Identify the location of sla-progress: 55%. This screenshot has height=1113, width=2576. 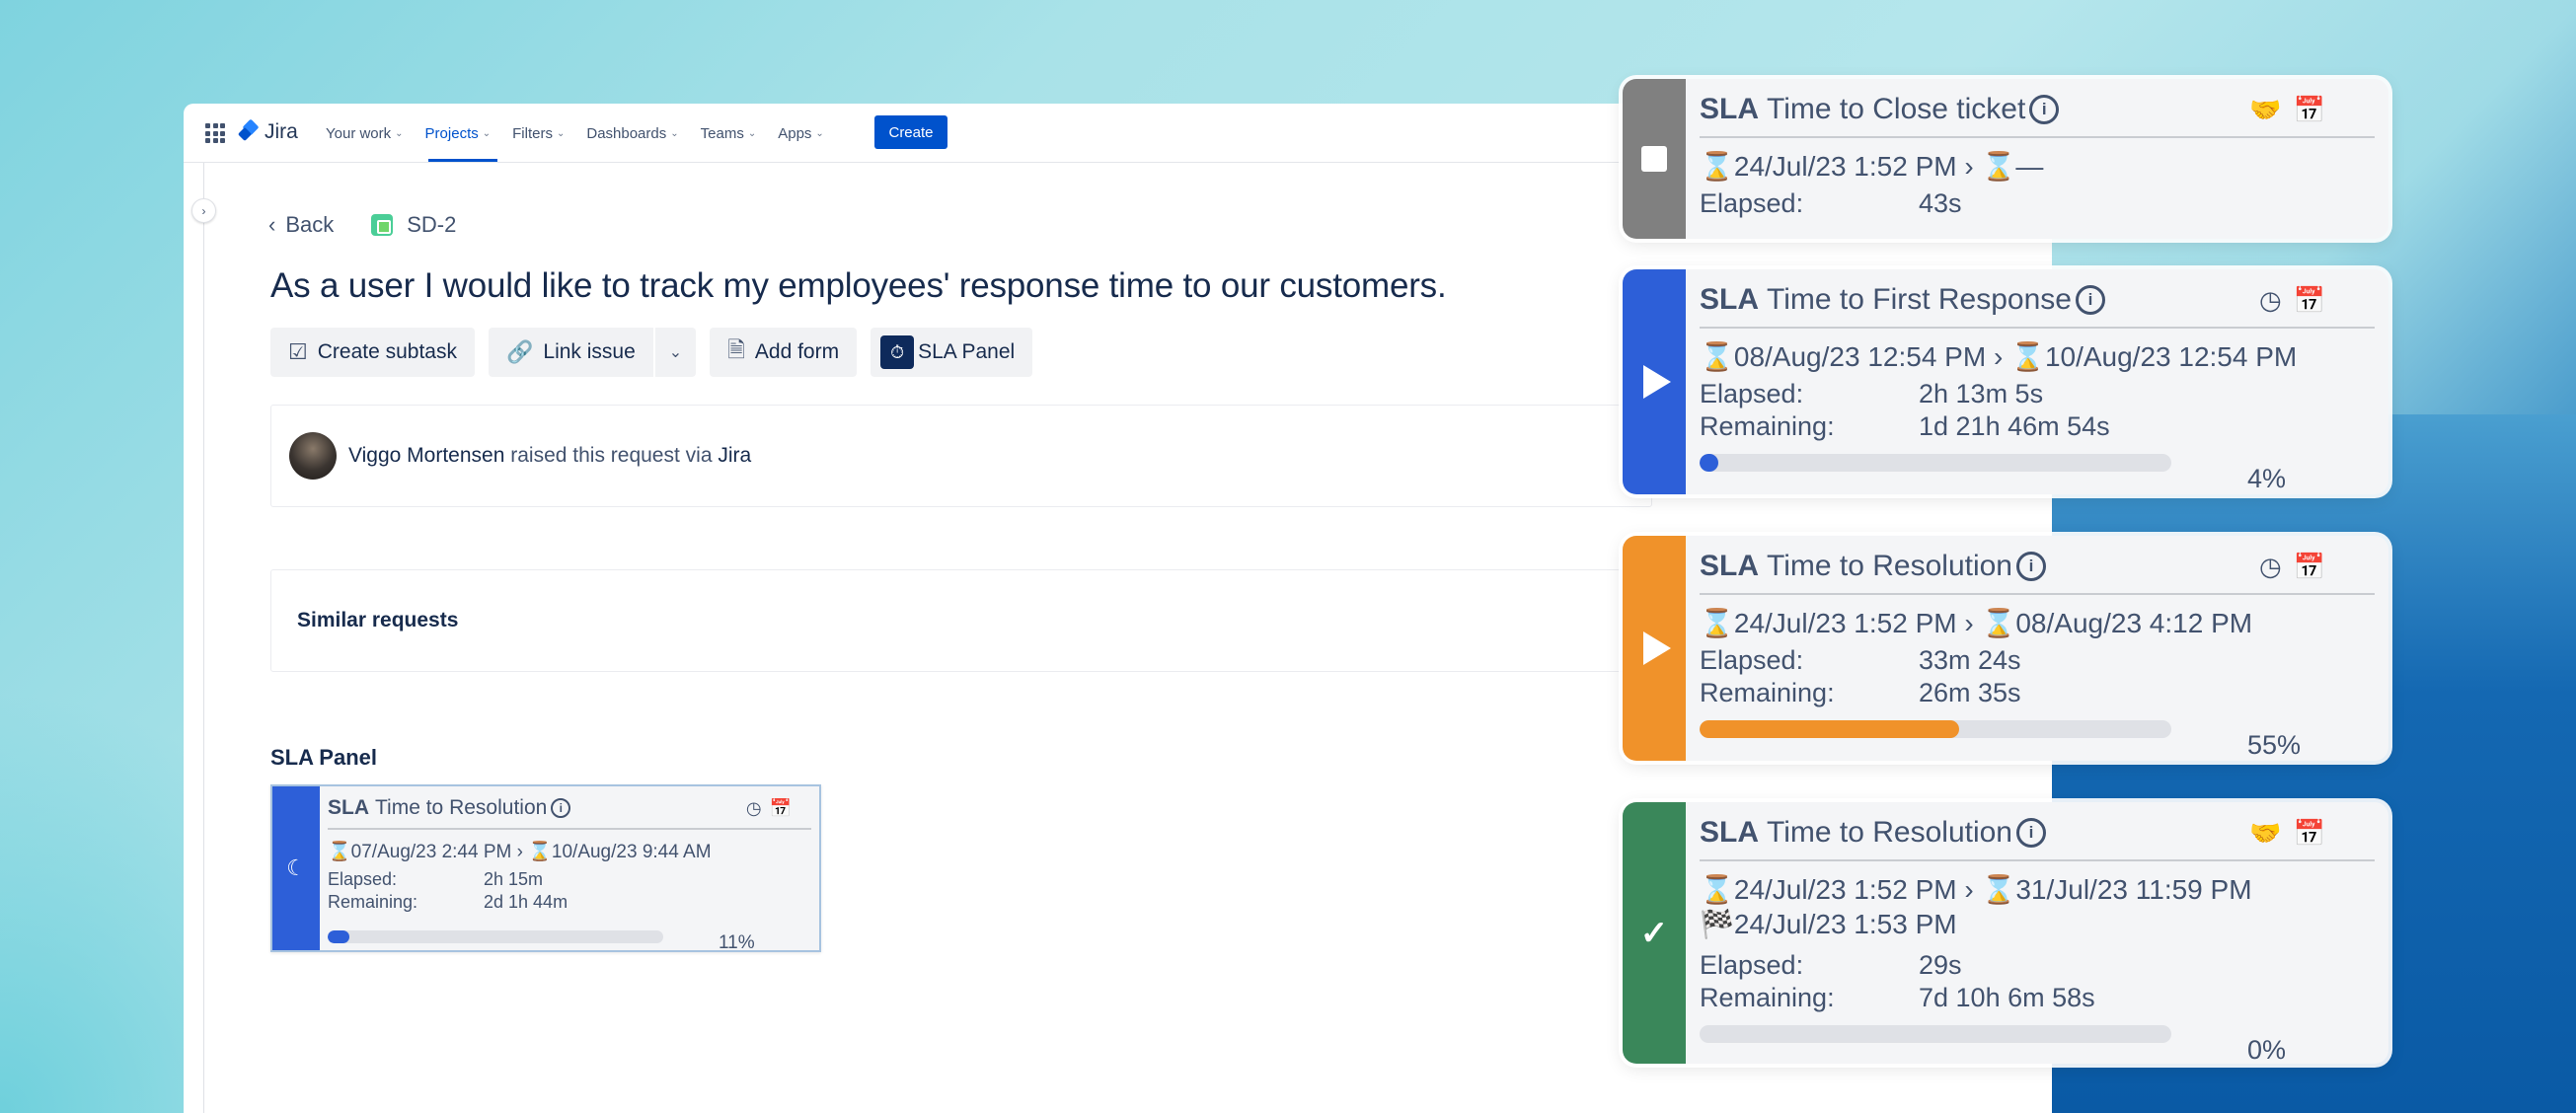
(2038, 738).